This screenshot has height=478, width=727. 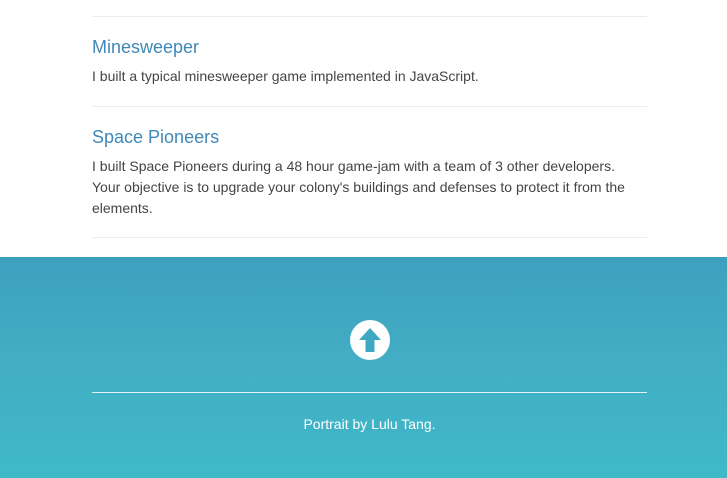 What do you see at coordinates (369, 47) in the screenshot?
I see `project-title: Minesweeper` at bounding box center [369, 47].